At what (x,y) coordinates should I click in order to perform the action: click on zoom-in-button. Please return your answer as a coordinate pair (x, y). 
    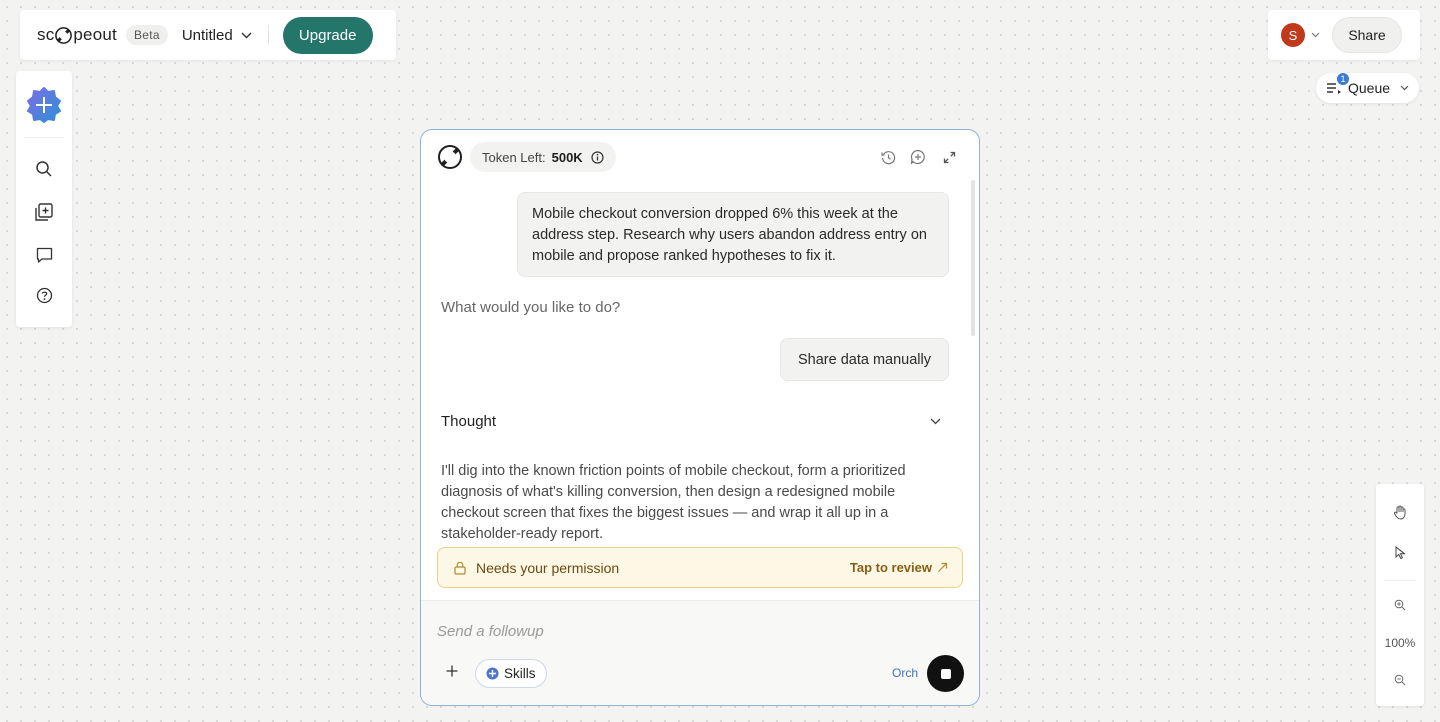
    Looking at the image, I should click on (1400, 605).